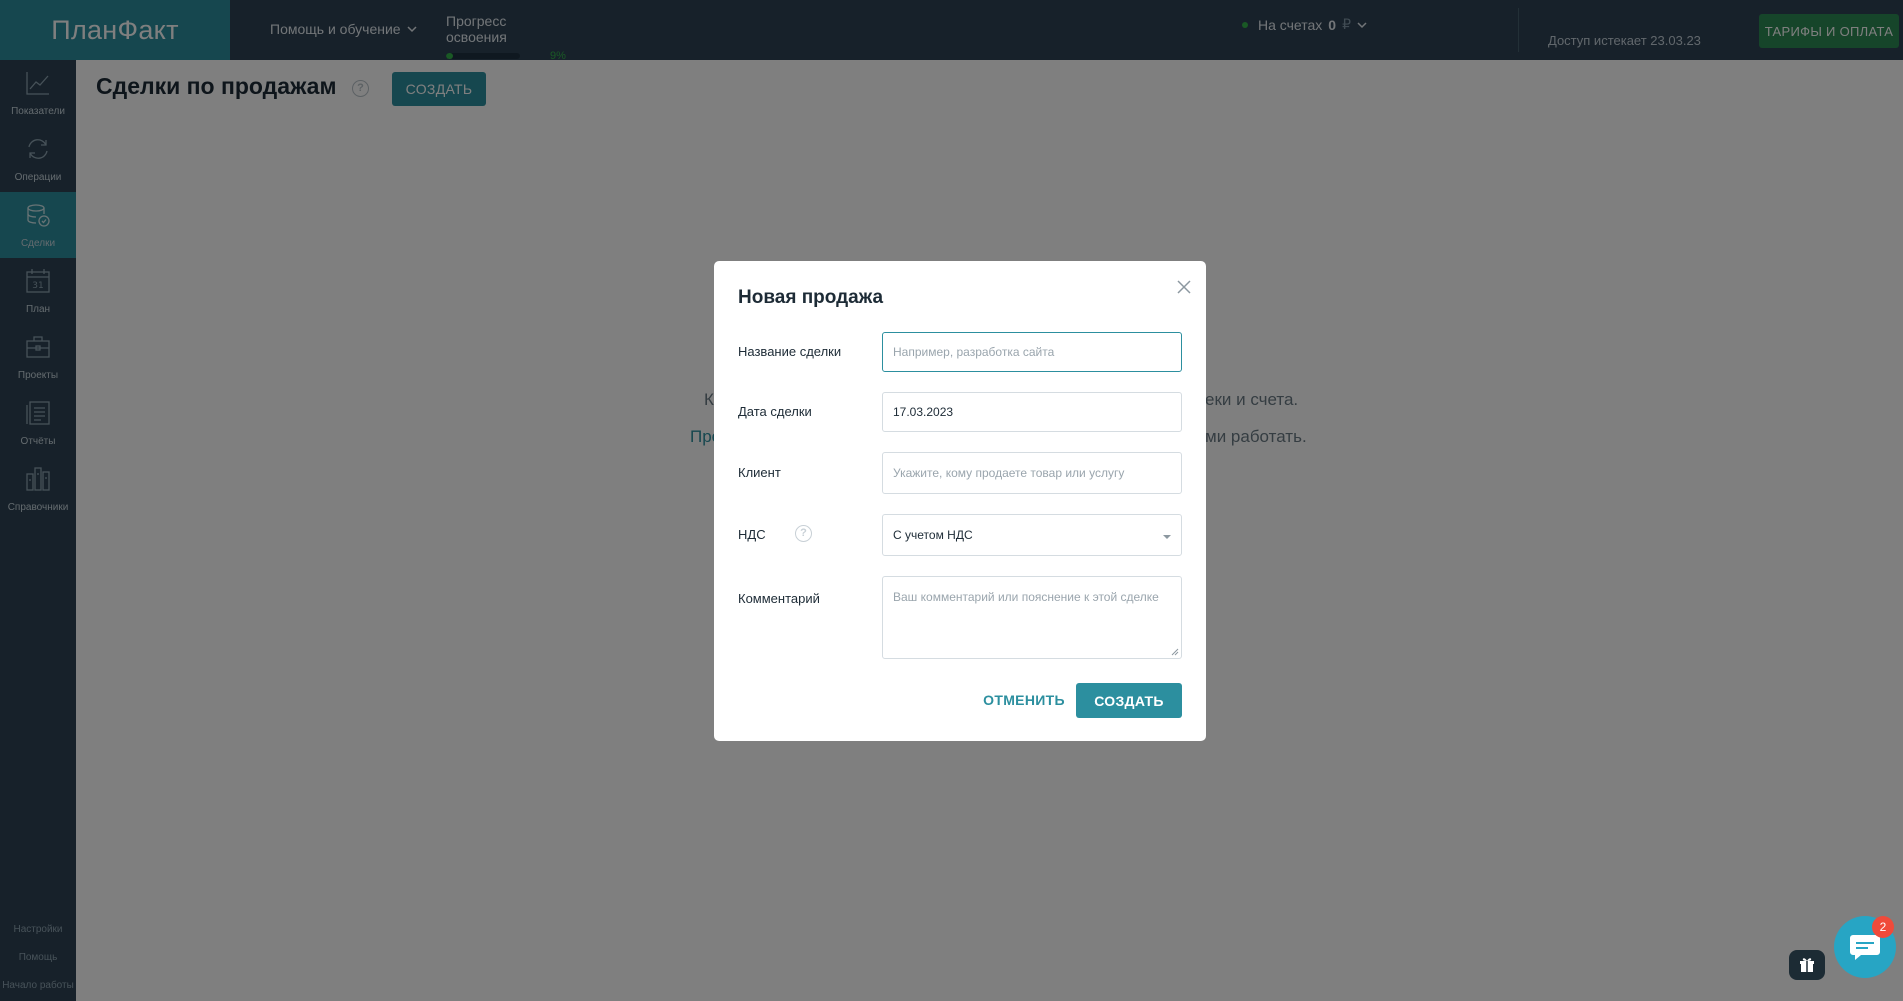  I want to click on nds-label-row: НДС ?, so click(775, 533).